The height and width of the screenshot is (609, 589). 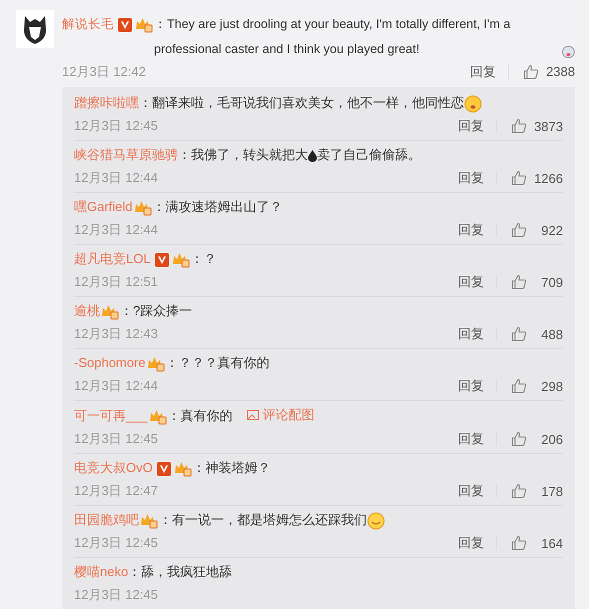 I want to click on comment-text: ：翻译来啦，毛哥说我们喜欢美女，他不一样，他同性恋, so click(x=301, y=102).